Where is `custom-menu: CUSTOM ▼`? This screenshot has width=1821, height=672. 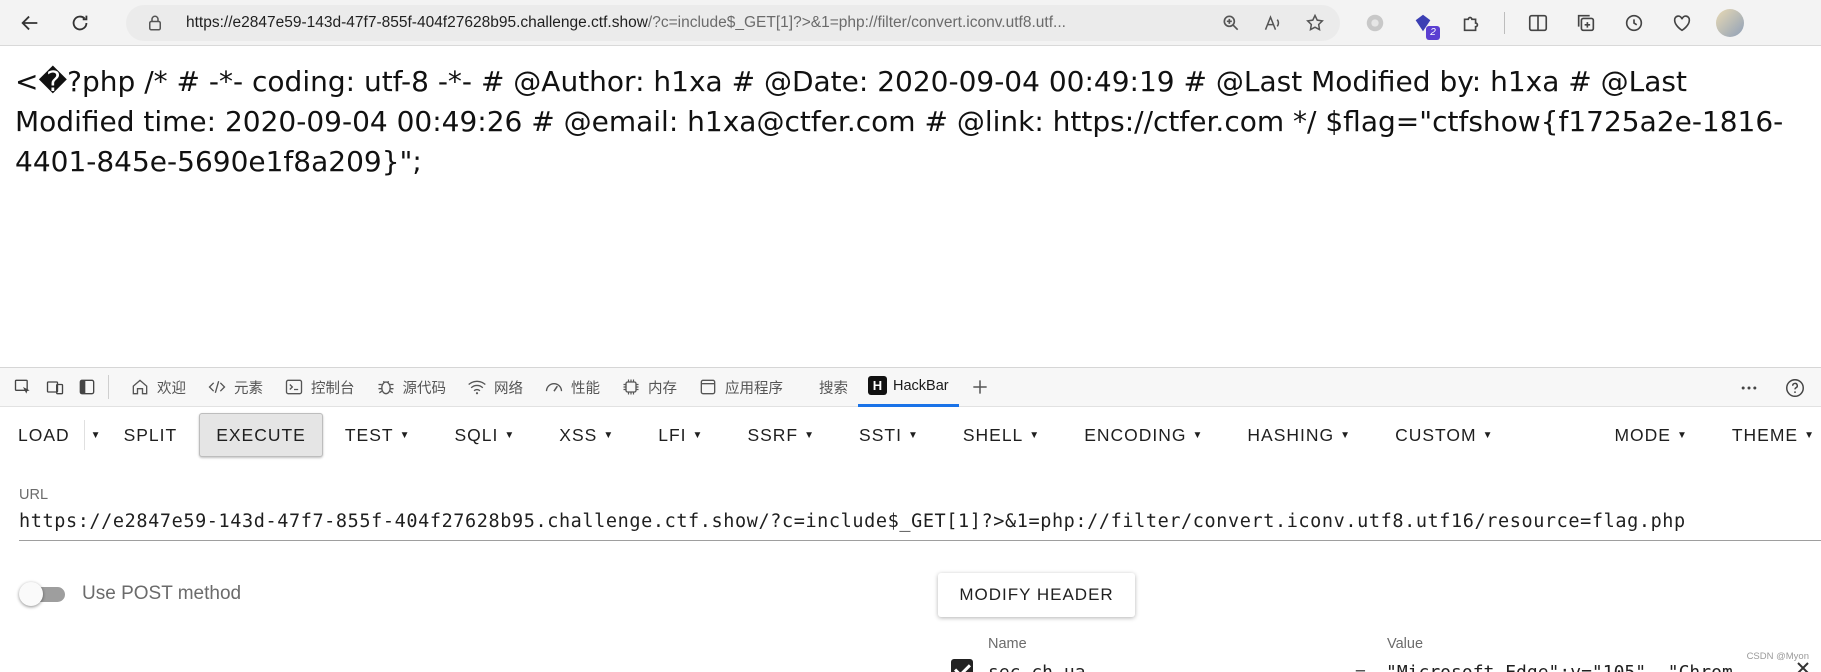
custom-menu: CUSTOM ▼ is located at coordinates (1444, 435).